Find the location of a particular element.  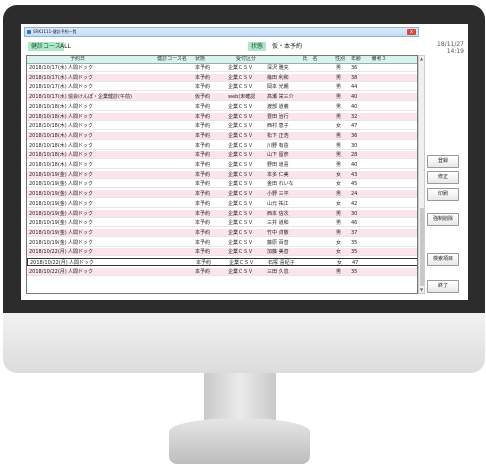

cell-name: 山元 祐江 is located at coordinates (278, 203).